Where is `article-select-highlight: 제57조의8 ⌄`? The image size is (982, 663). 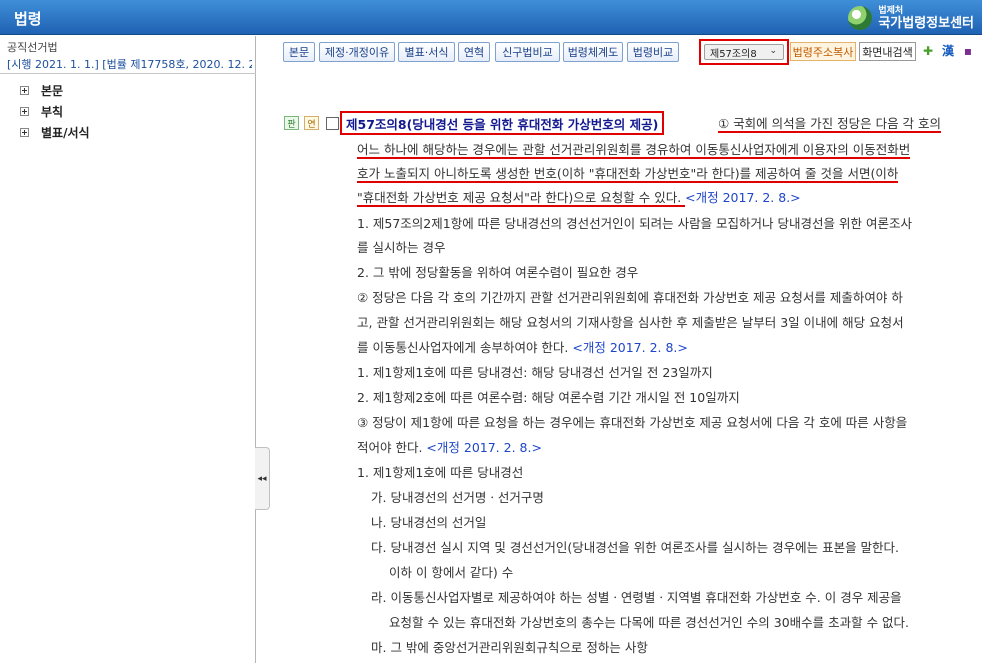 article-select-highlight: 제57조의8 ⌄ is located at coordinates (744, 52).